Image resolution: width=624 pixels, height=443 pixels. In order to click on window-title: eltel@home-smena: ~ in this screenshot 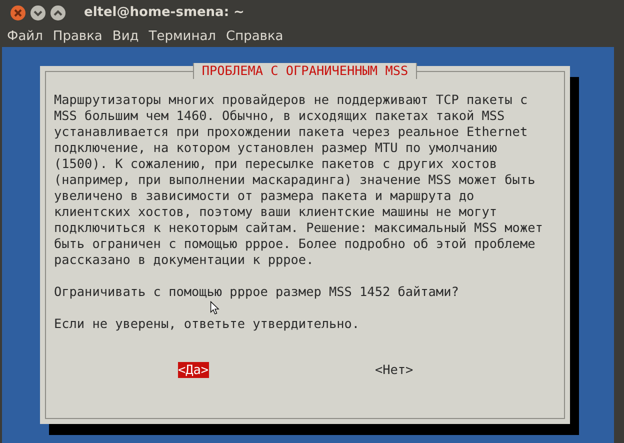, I will do `click(164, 12)`.